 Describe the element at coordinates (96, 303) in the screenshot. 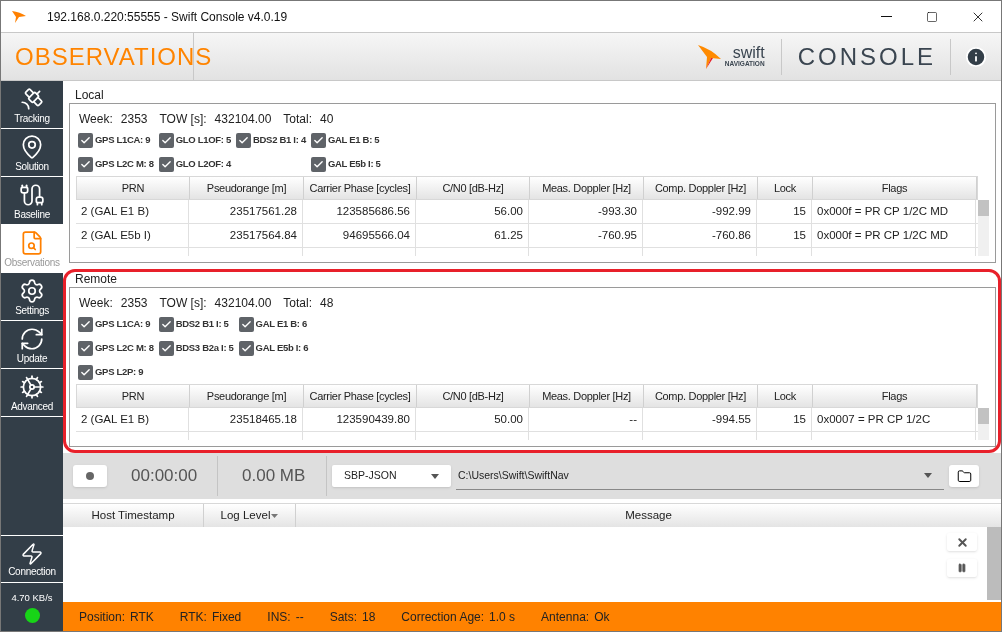

I see `stat-label: Week:` at that location.